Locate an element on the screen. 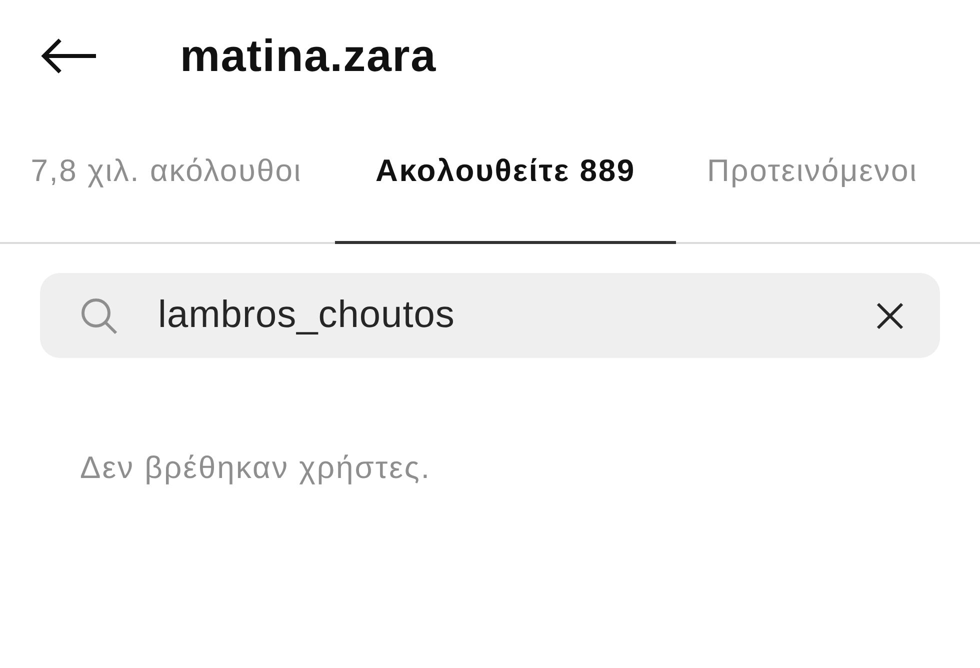 This screenshot has height=668, width=980. tab: Ακολουθείτε 889 is located at coordinates (505, 178).